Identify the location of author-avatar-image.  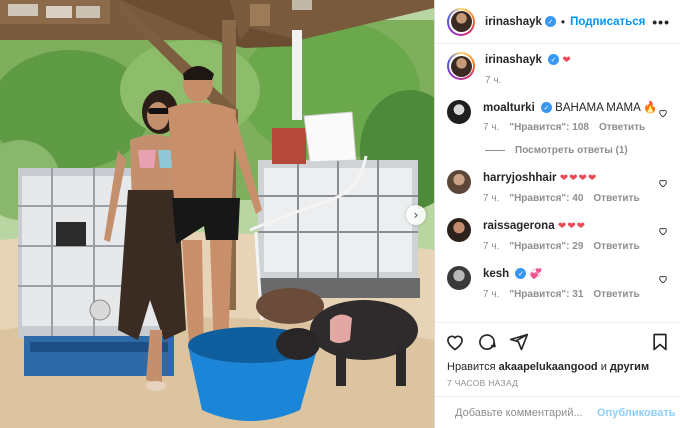
(461, 21).